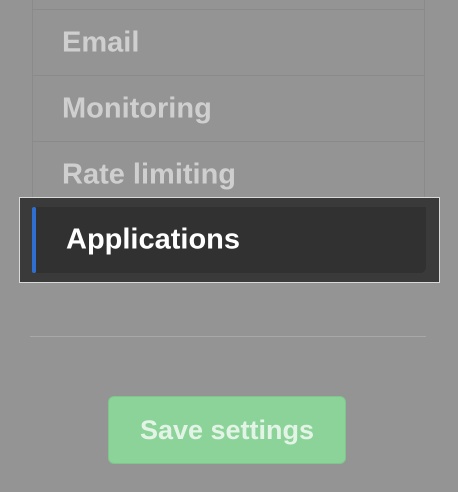  What do you see at coordinates (153, 239) in the screenshot?
I see `sidebar-item-label: Applications` at bounding box center [153, 239].